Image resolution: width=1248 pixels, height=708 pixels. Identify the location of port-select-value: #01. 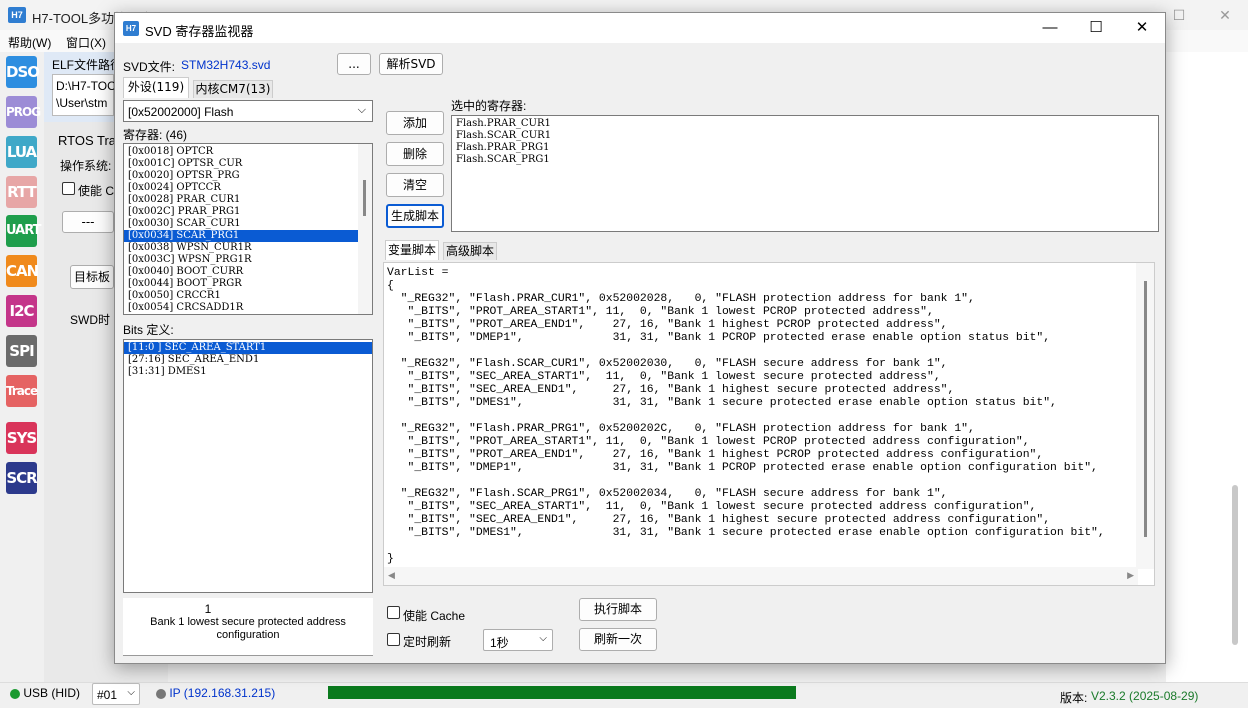
(107, 695).